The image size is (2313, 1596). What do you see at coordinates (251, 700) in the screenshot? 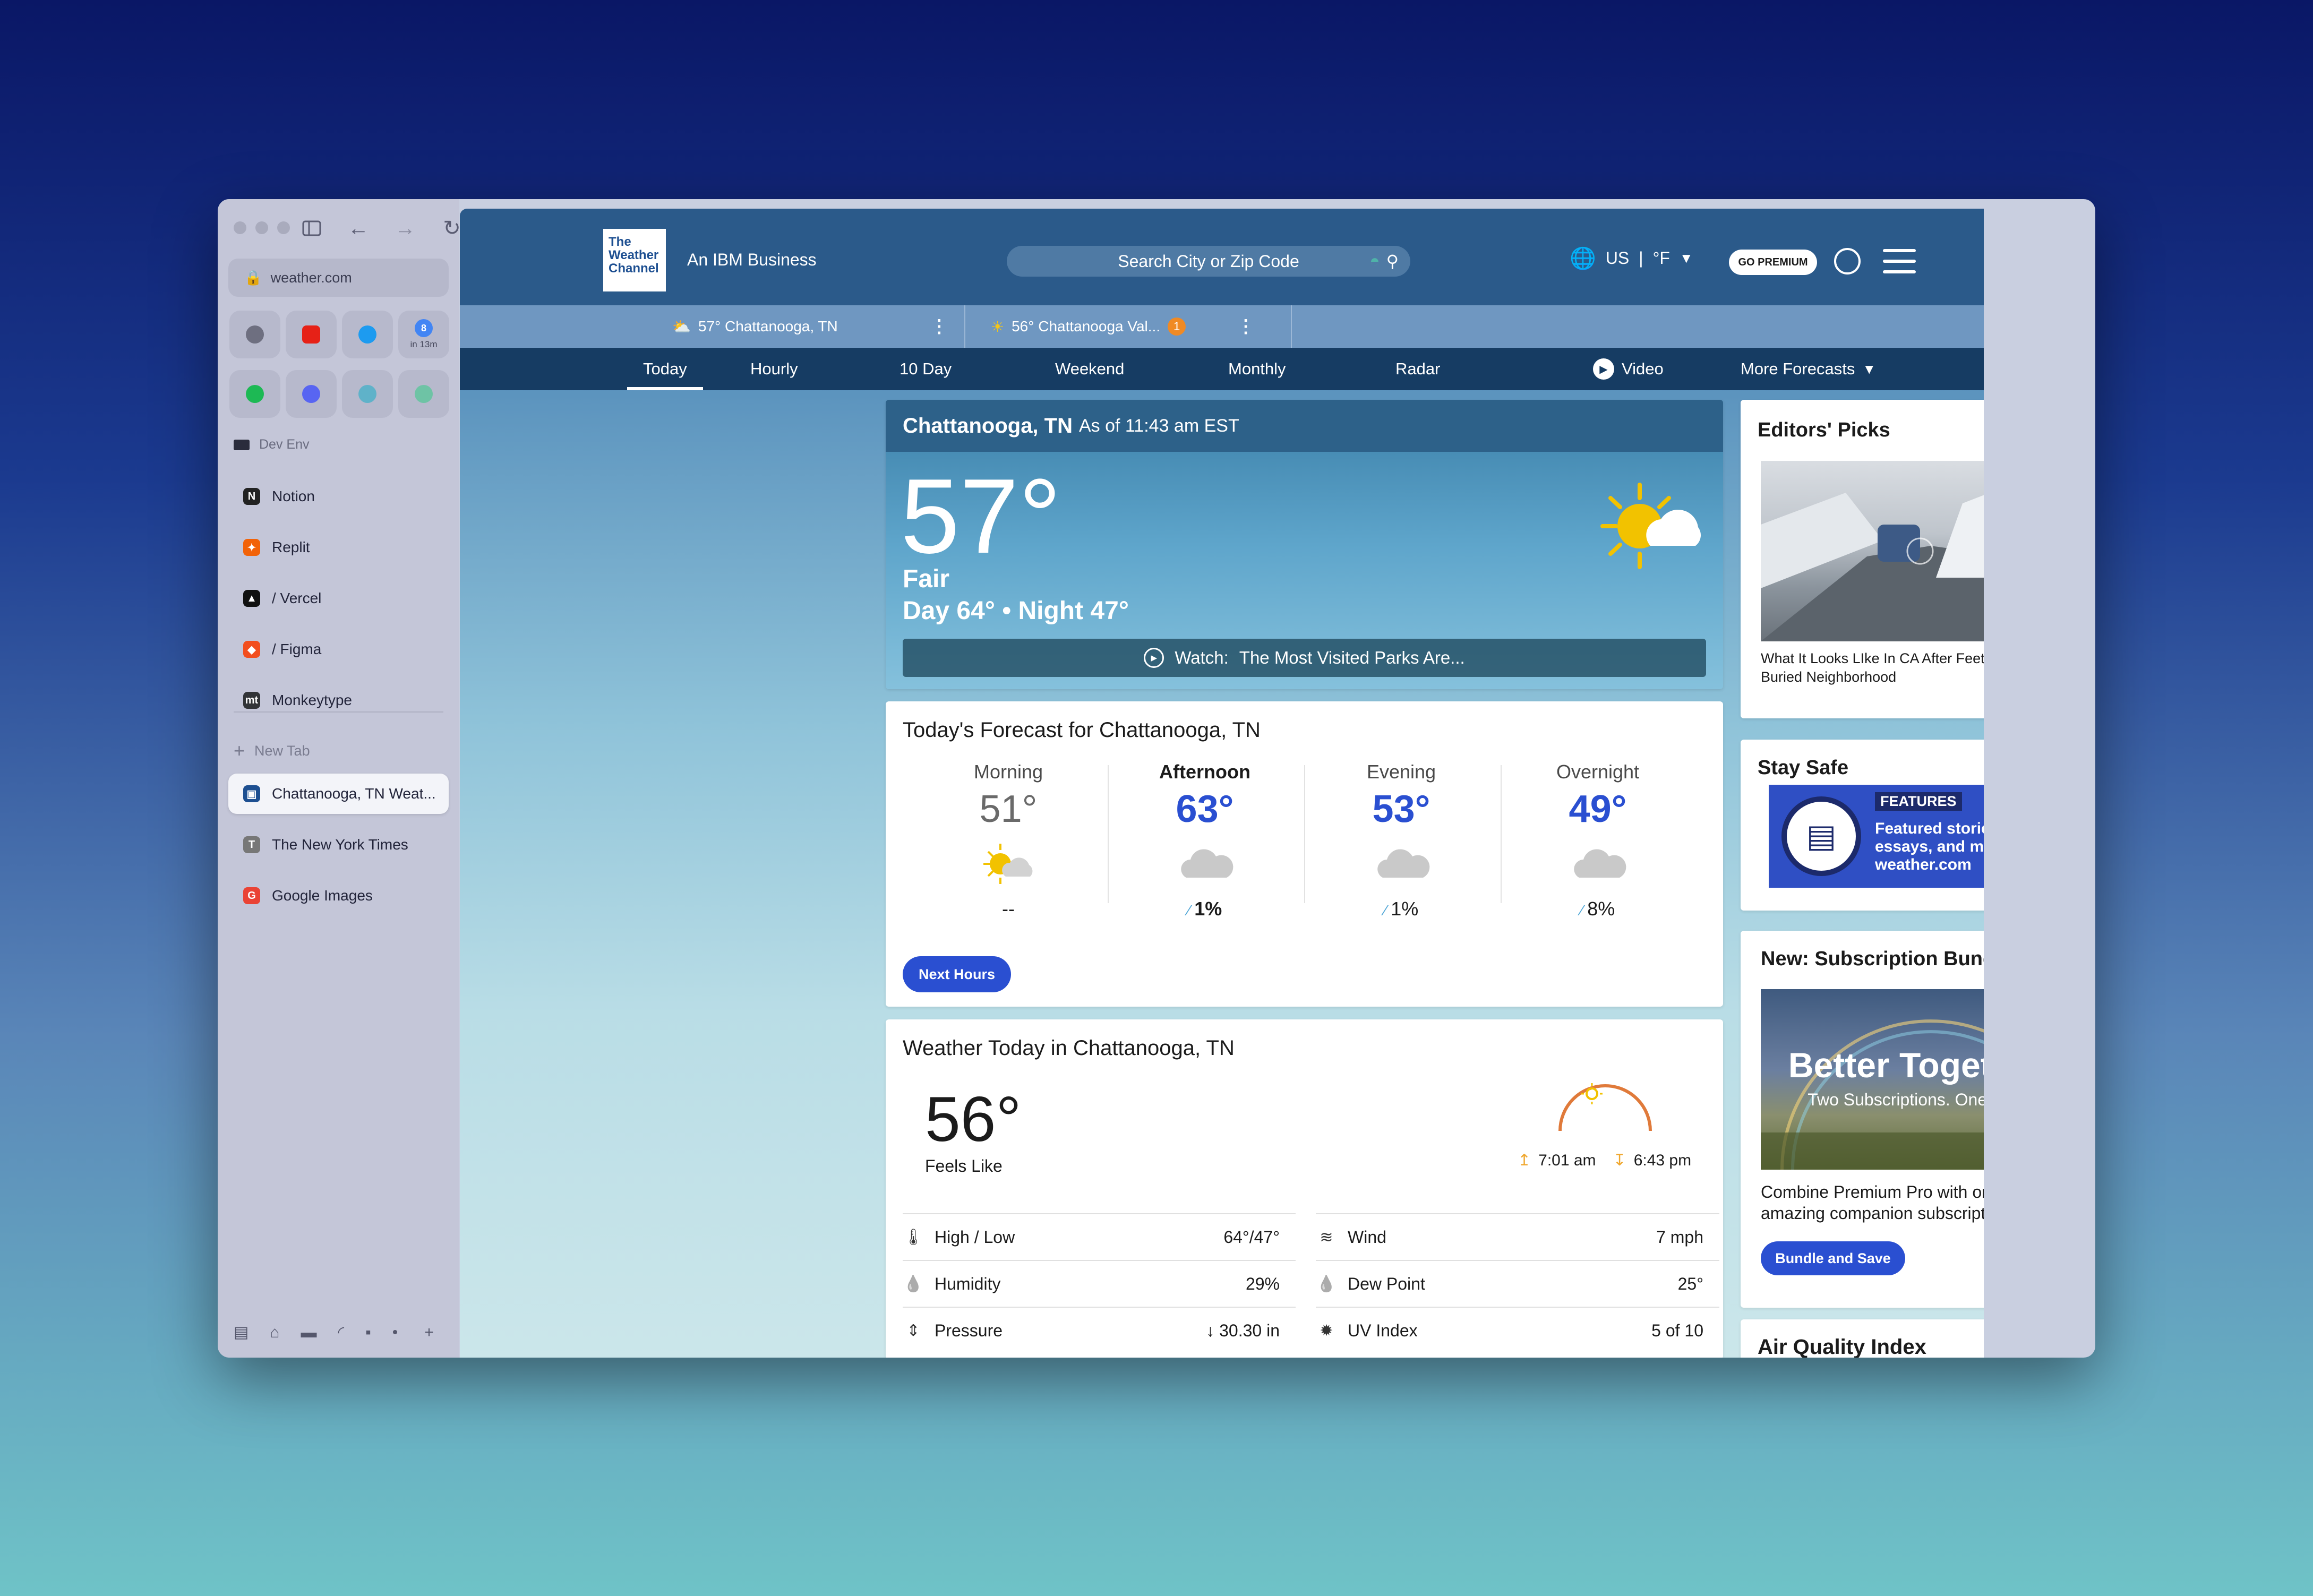
I see `monkeytype-icon: mt` at bounding box center [251, 700].